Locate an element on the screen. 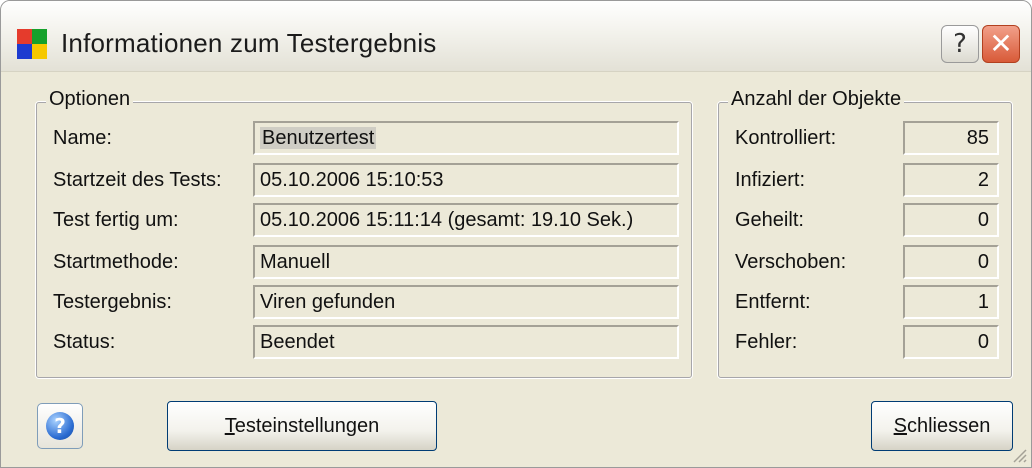 Image resolution: width=1032 pixels, height=468 pixels. options-field-name: Benutzertest is located at coordinates (466, 138).